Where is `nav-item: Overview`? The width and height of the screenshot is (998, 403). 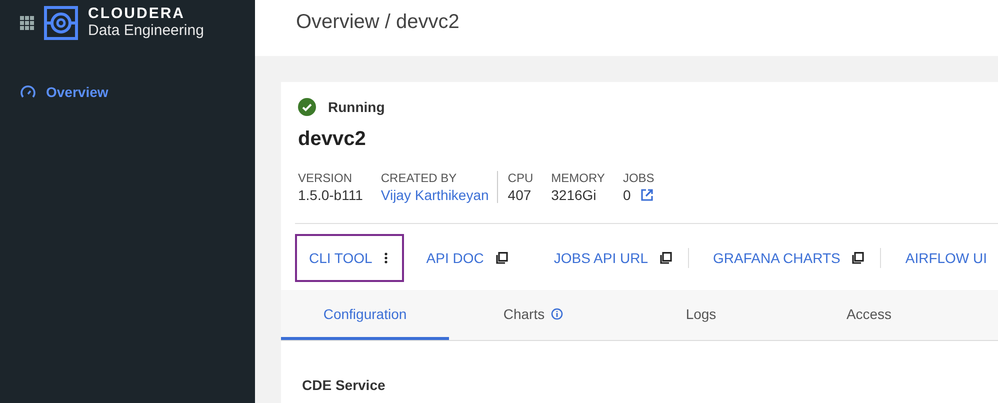 nav-item: Overview is located at coordinates (137, 92).